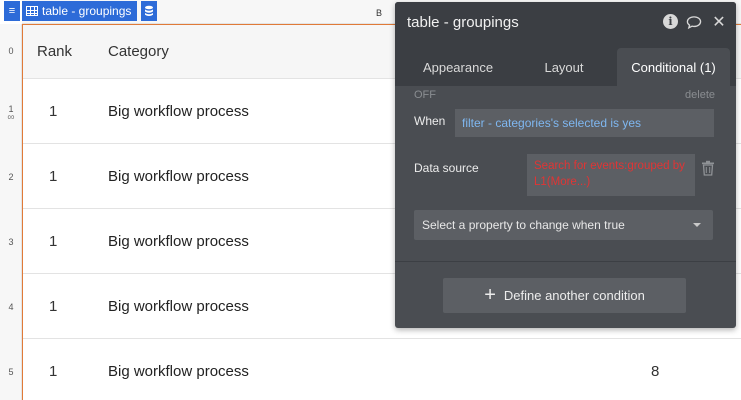 The image size is (741, 400). Describe the element at coordinates (11, 117) in the screenshot. I see `link-icon: ∞` at that location.